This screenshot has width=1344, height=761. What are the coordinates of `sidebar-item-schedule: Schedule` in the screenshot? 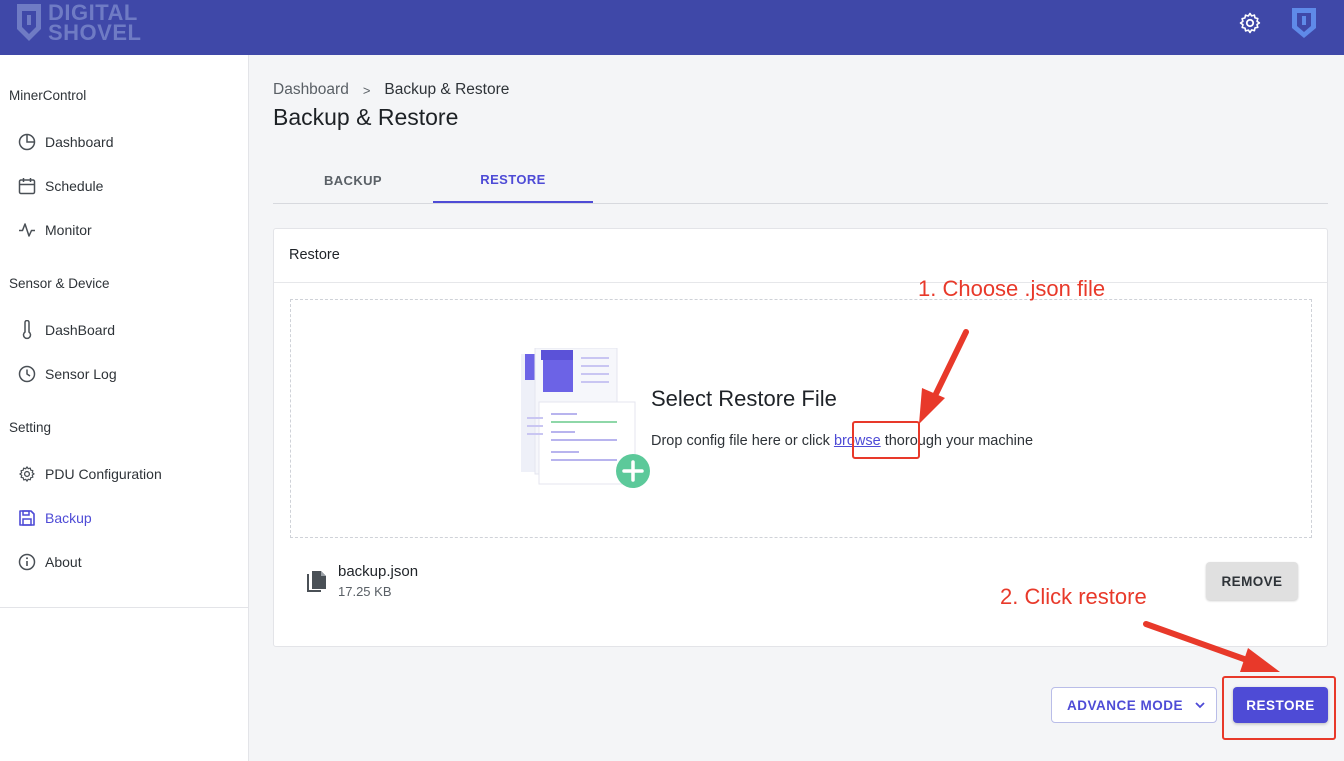 It's located at (60, 186).